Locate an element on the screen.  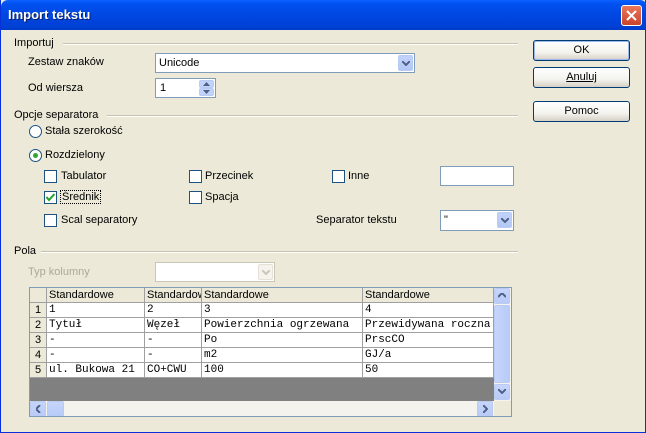
scroll-up-icon is located at coordinates (502, 295).